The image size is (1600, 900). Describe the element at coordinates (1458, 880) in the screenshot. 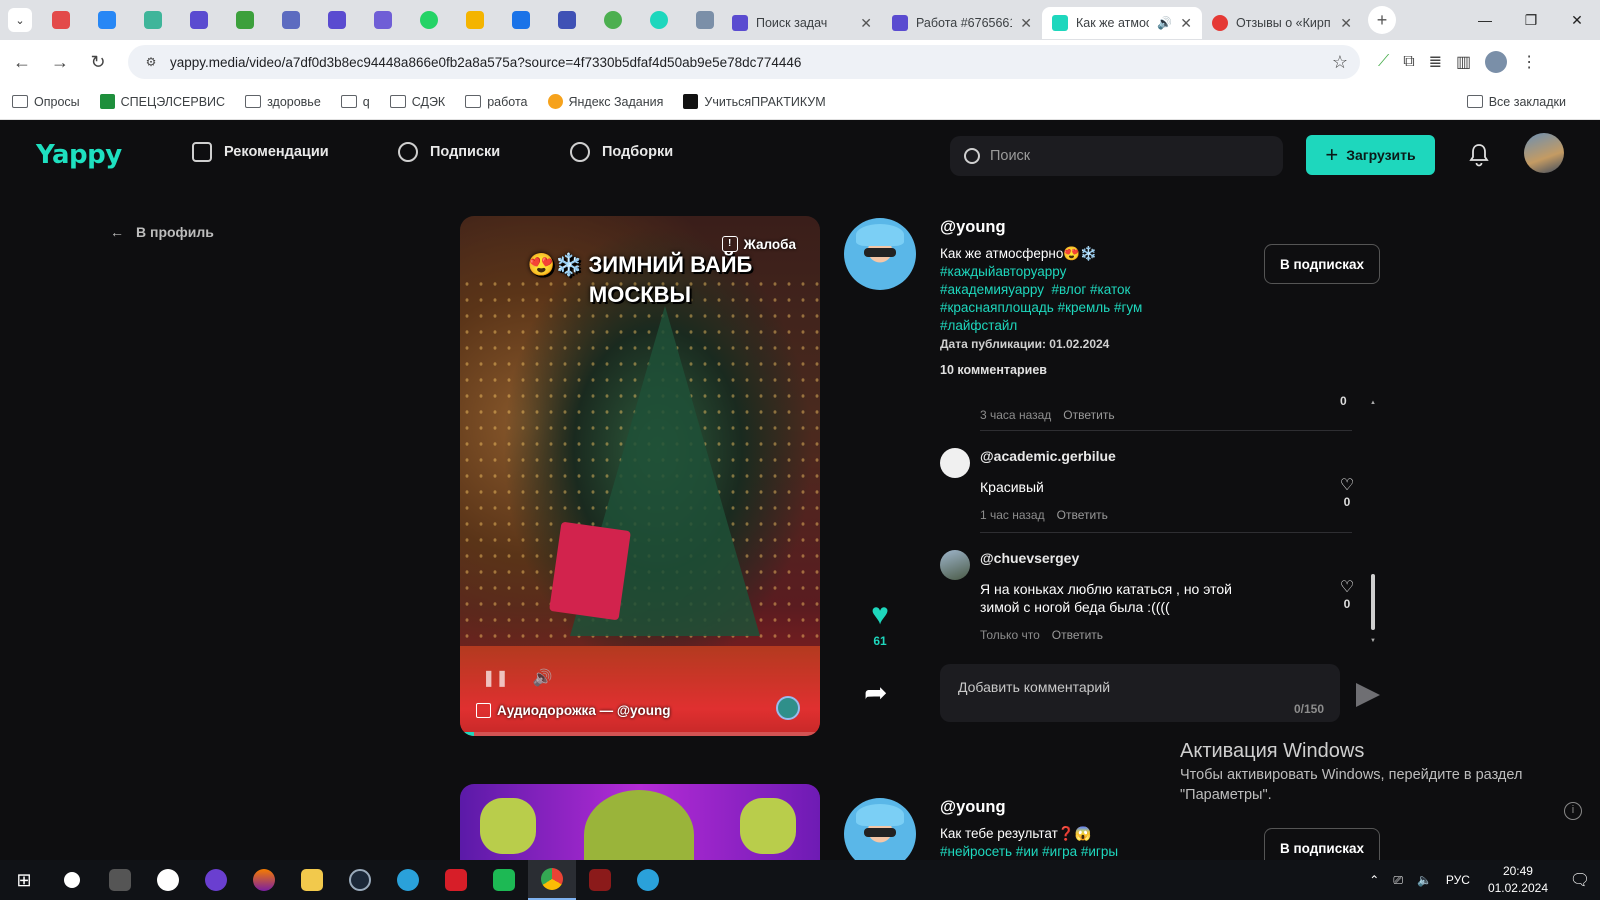

I see `language-indicator: РУС` at that location.